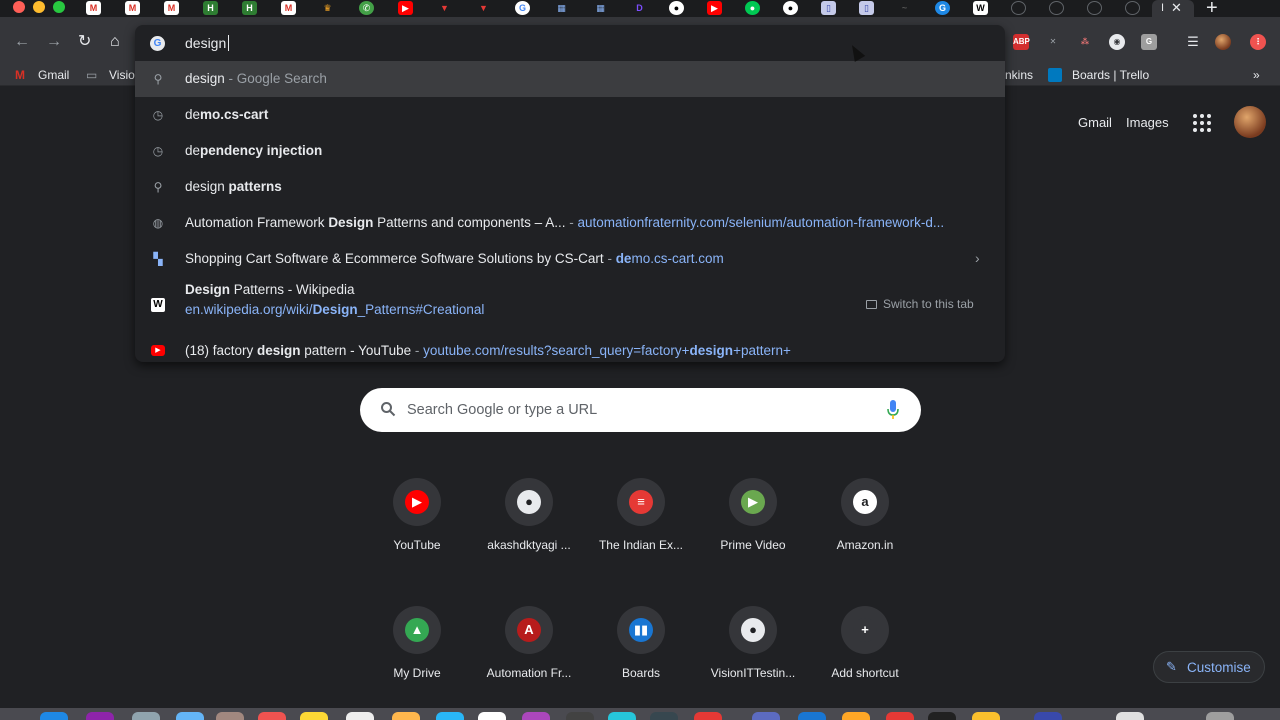  I want to click on shortcut-tile: + Add shortcut, so click(865, 662).